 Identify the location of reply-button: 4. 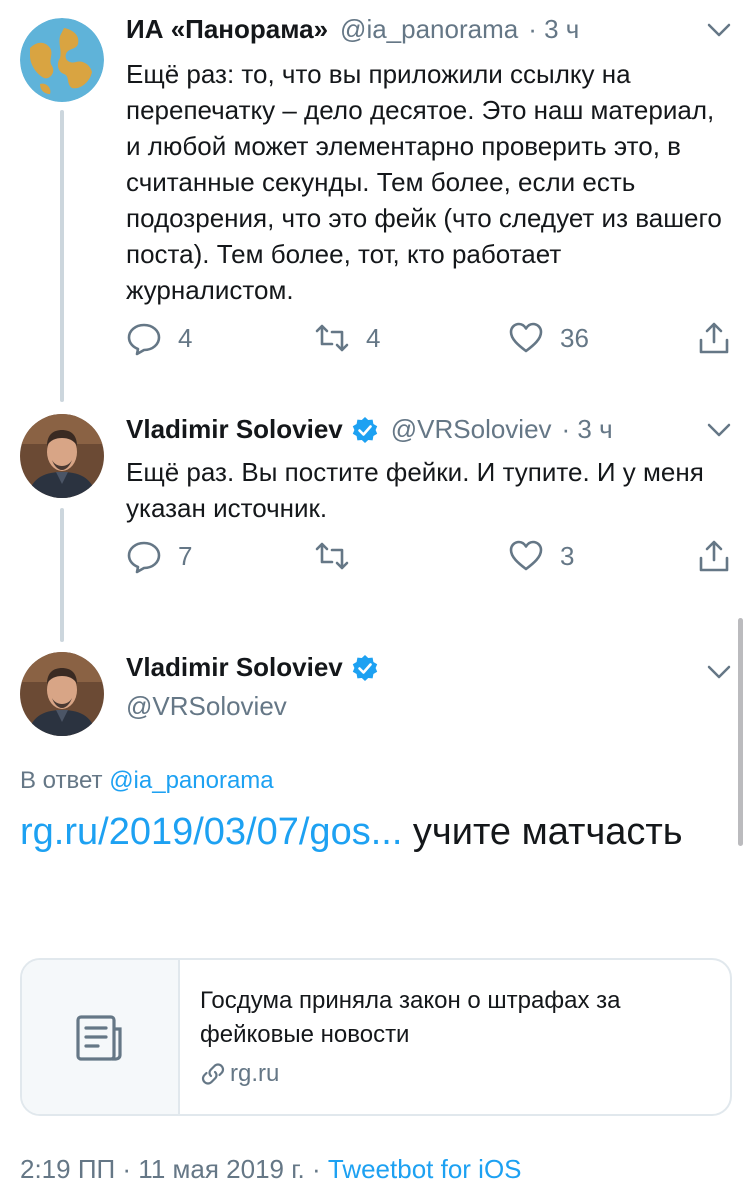
(159, 338).